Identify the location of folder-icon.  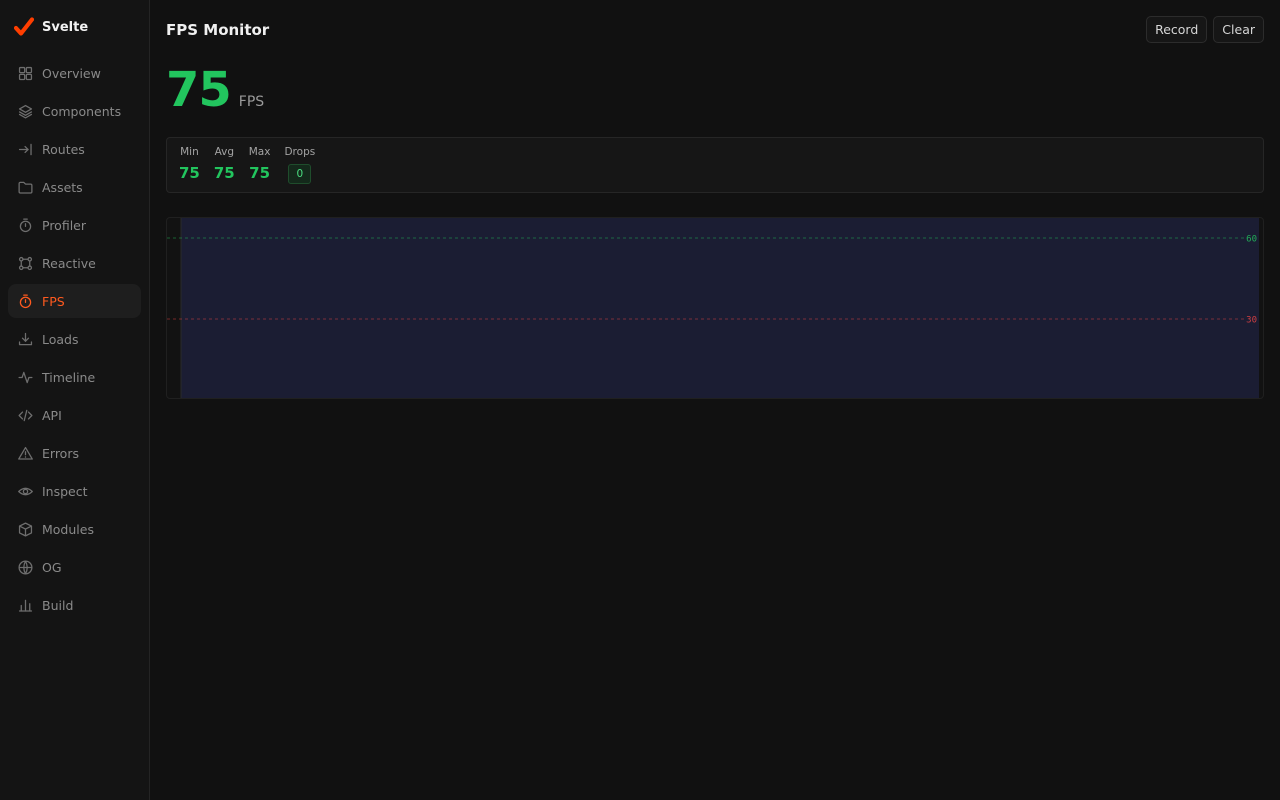
(25, 187).